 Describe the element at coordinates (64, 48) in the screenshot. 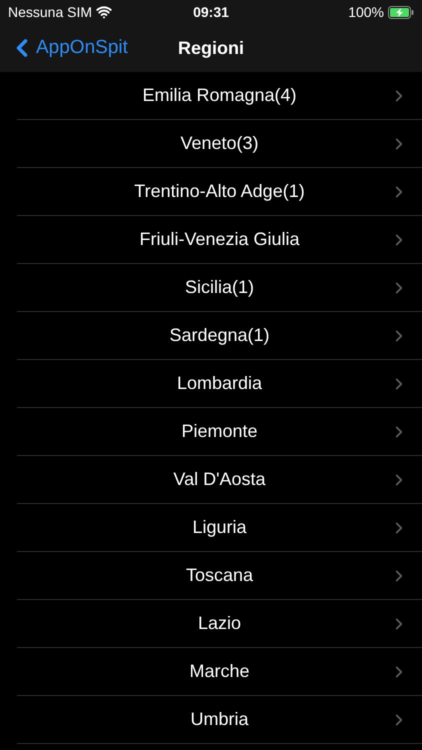

I see `back-button: AppOnSpit` at that location.